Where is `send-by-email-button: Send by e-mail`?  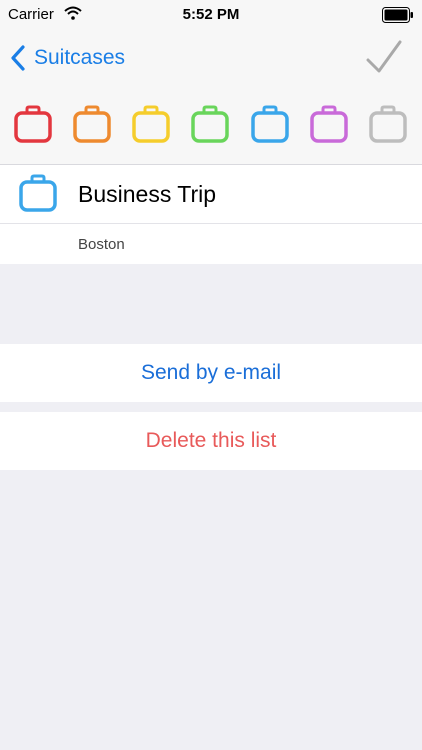
send-by-email-button: Send by e-mail is located at coordinates (211, 373).